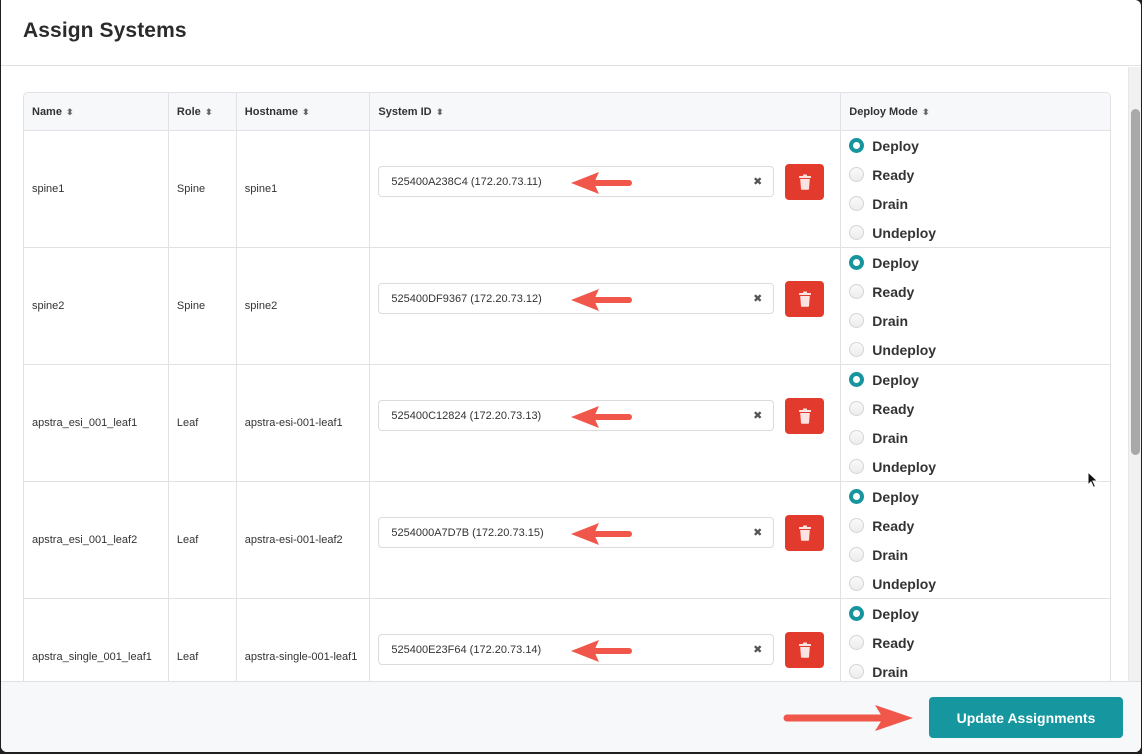 The height and width of the screenshot is (754, 1142). Describe the element at coordinates (96, 112) in the screenshot. I see `column-header-name: Name ⬍` at that location.